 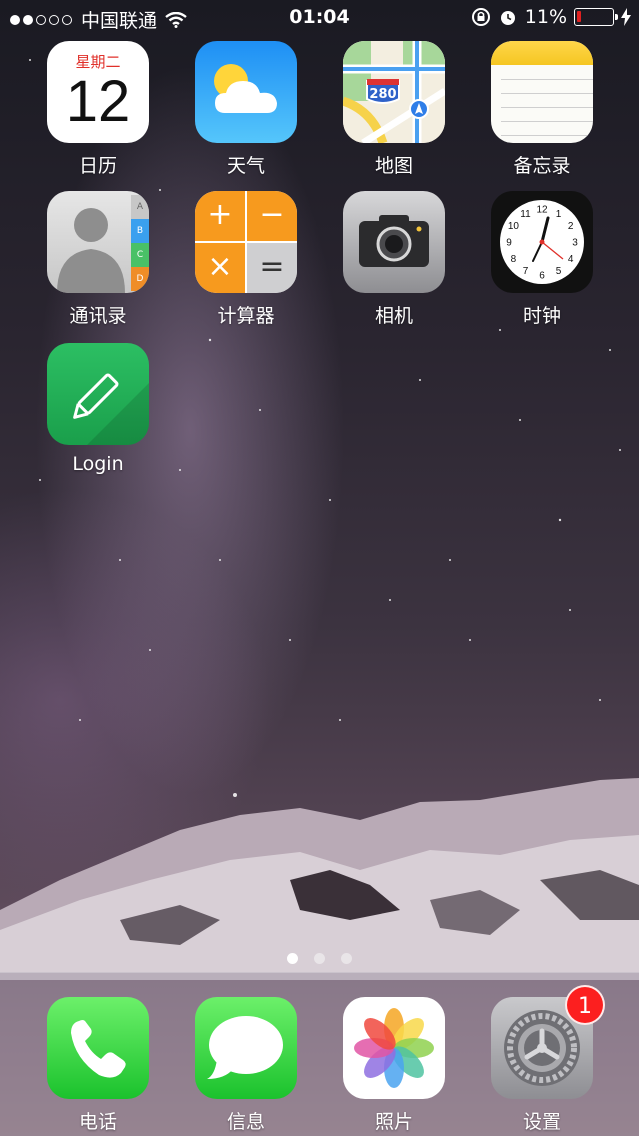 I want to click on battery-percent: 11%, so click(x=545, y=17).